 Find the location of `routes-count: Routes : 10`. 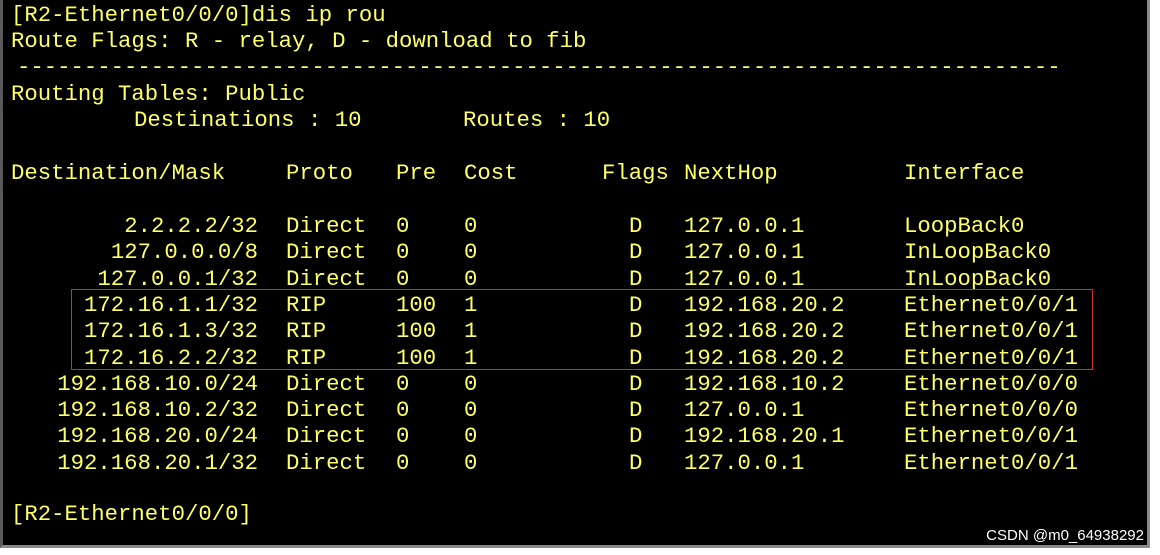

routes-count: Routes : 10 is located at coordinates (537, 120).